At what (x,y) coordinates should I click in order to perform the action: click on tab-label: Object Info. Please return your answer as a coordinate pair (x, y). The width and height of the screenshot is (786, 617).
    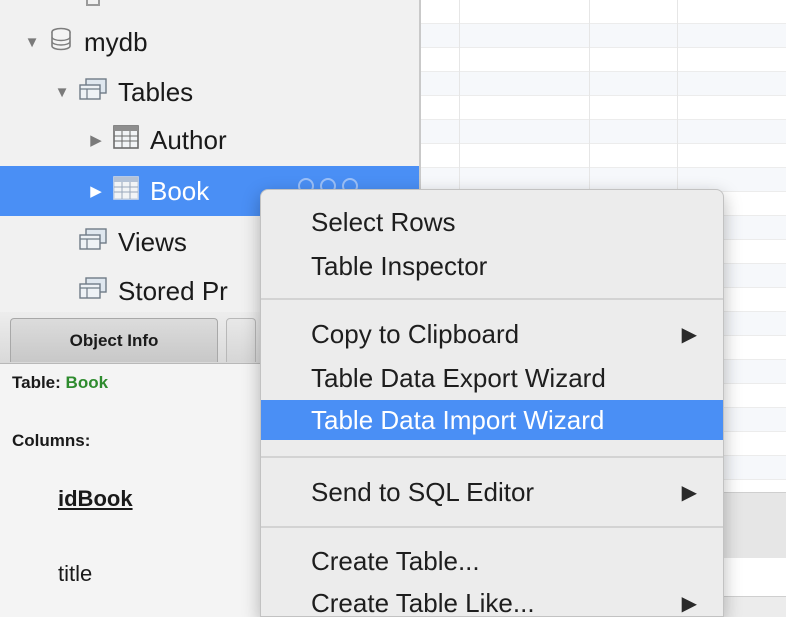
    Looking at the image, I should click on (114, 340).